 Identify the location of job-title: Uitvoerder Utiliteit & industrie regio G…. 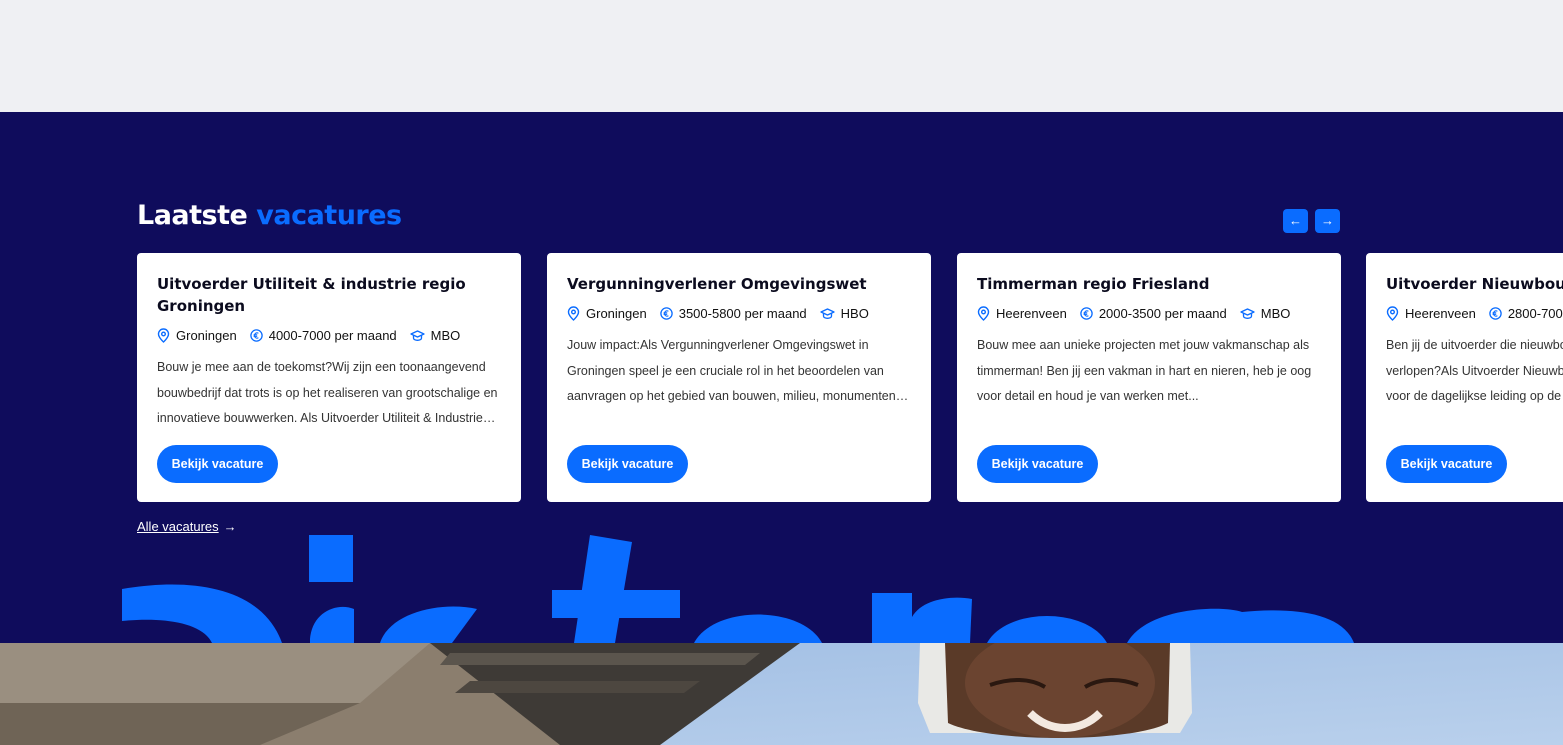
(311, 295).